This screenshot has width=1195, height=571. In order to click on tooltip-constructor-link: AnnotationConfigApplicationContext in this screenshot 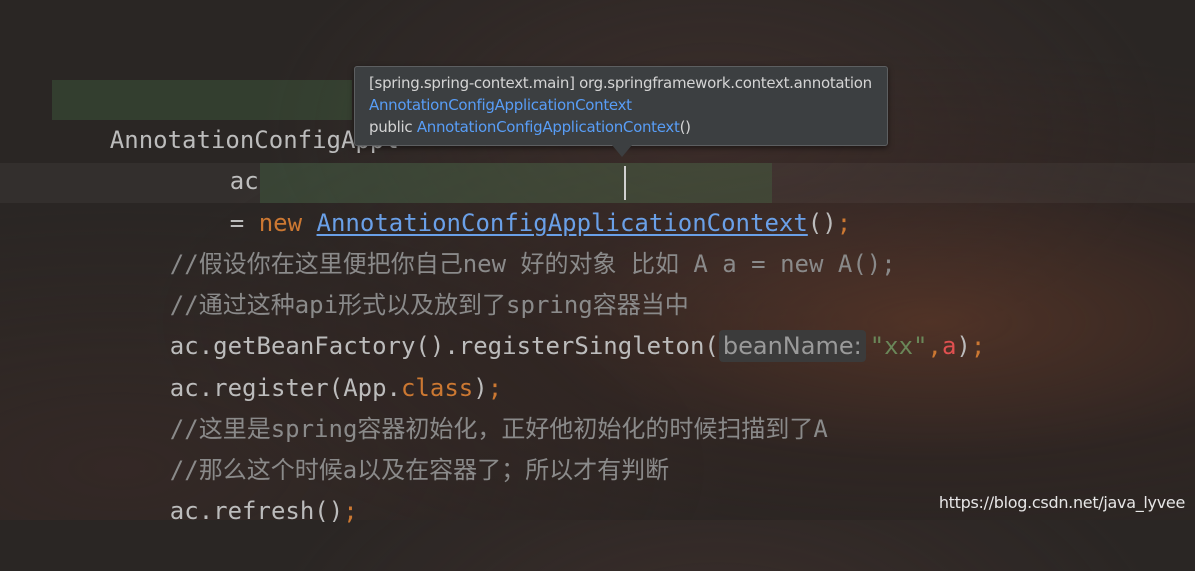, I will do `click(548, 127)`.